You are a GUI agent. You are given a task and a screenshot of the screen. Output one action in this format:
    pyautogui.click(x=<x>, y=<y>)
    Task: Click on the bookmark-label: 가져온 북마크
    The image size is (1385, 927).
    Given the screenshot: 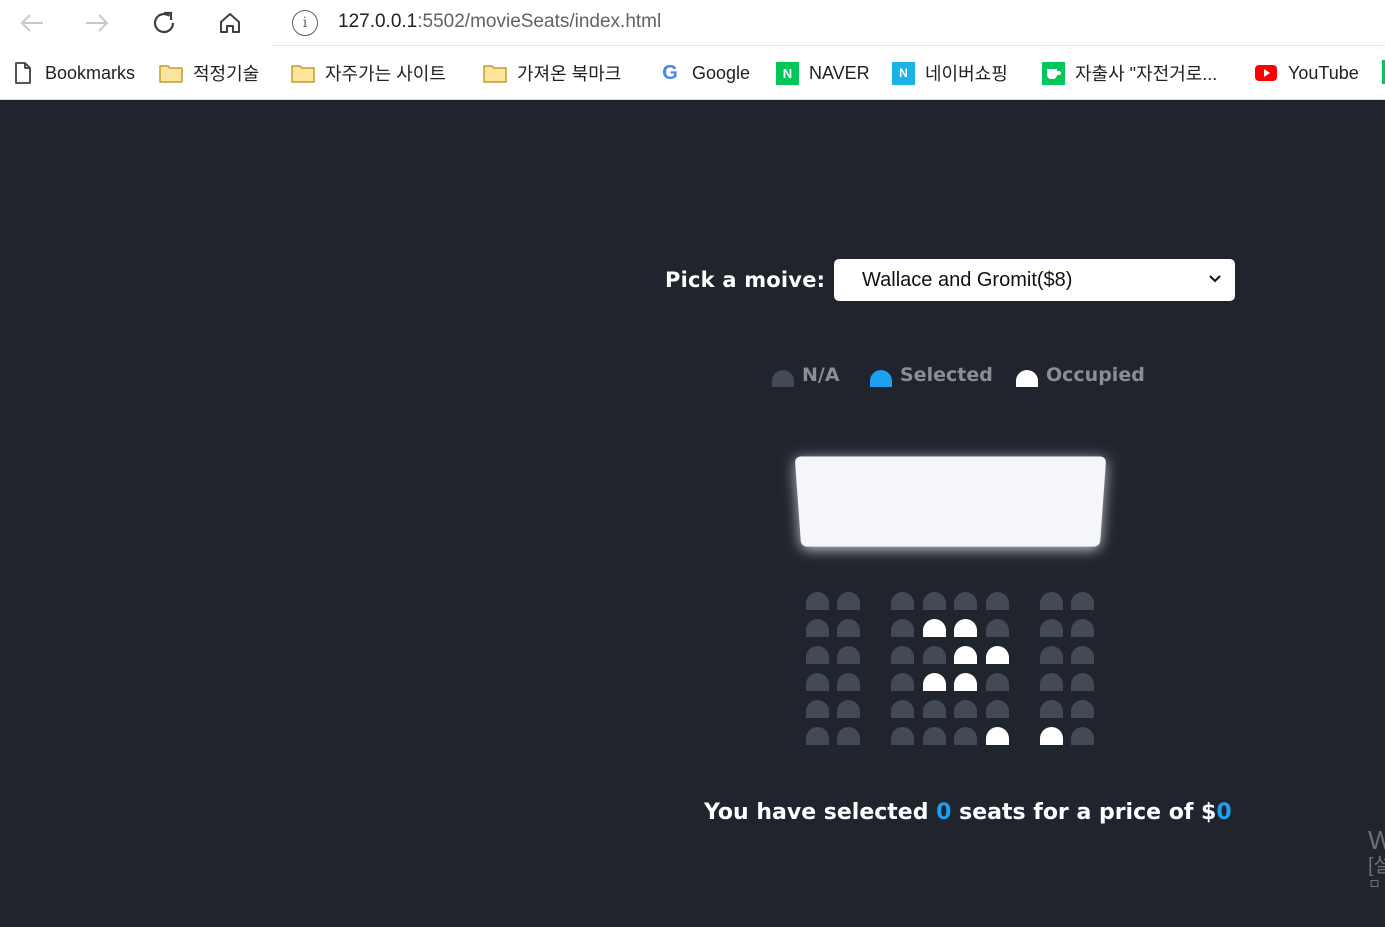 What is the action you would take?
    pyautogui.click(x=569, y=74)
    